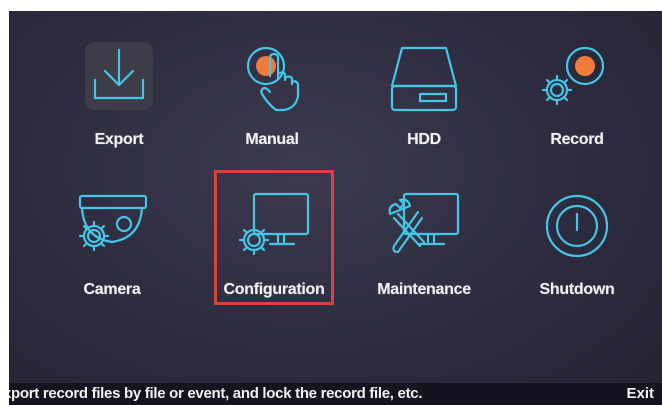  What do you see at coordinates (577, 139) in the screenshot?
I see `menu-label-record: Record` at bounding box center [577, 139].